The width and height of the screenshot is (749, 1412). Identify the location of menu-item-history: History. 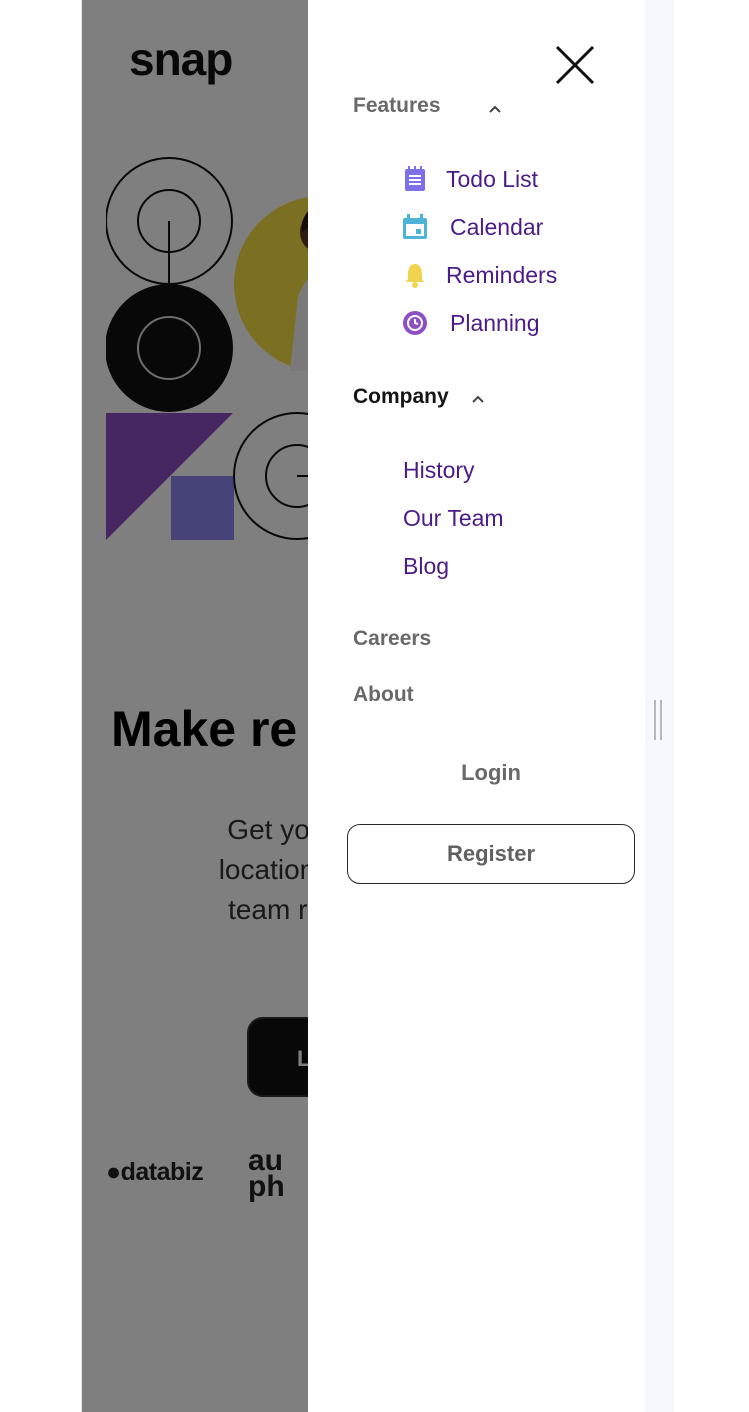
(439, 470).